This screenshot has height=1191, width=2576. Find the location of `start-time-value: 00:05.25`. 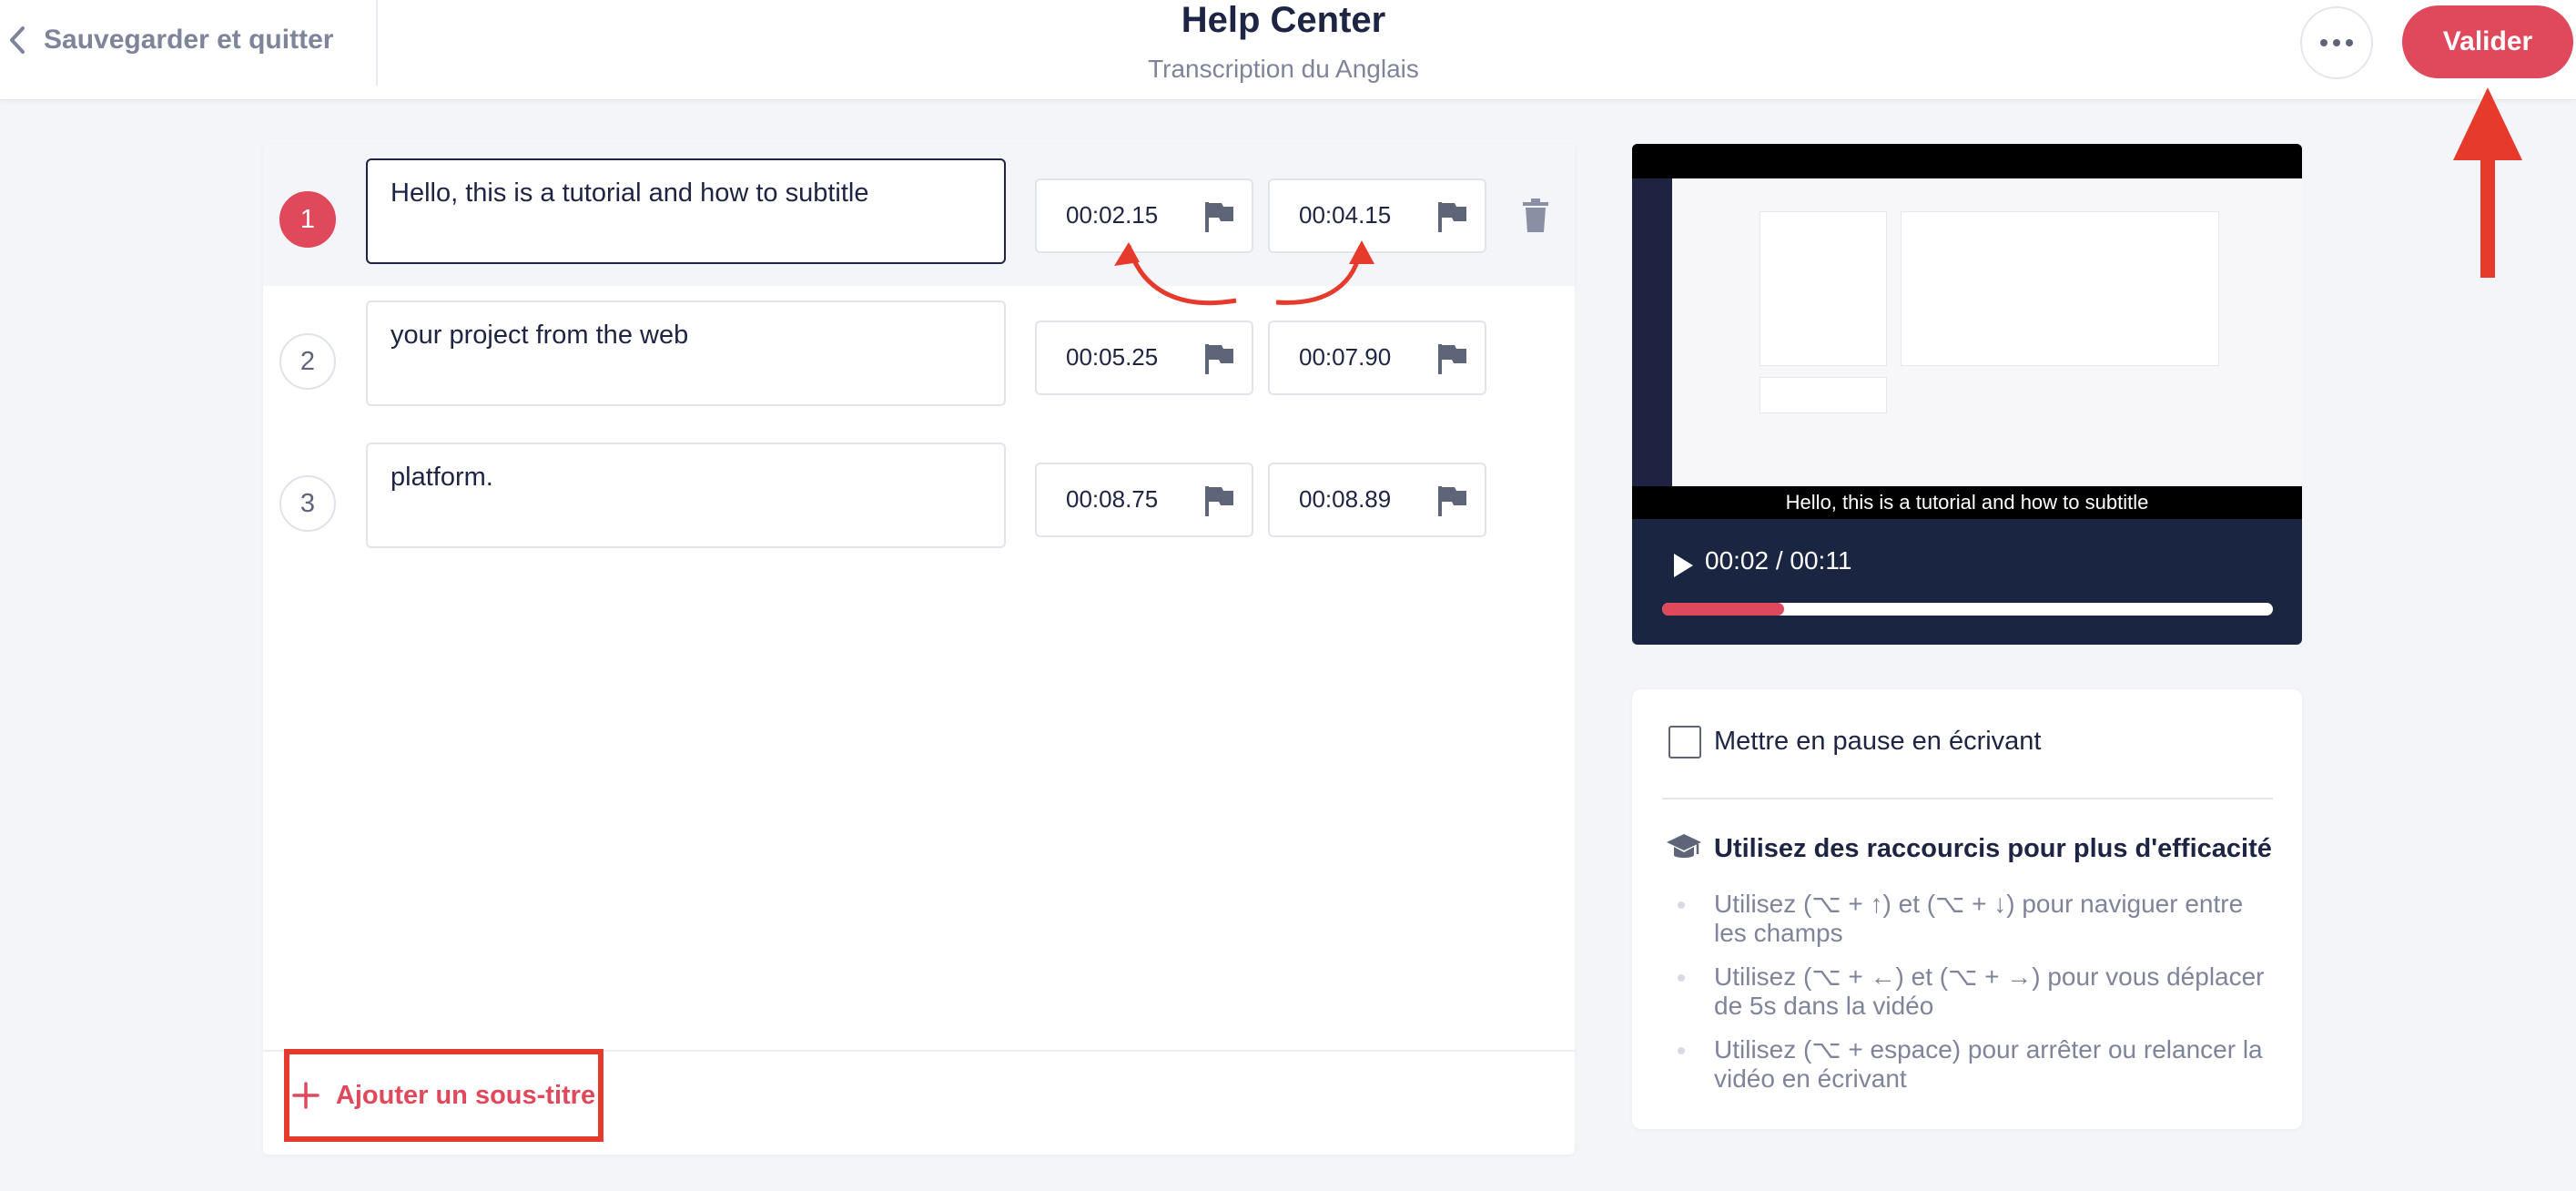

start-time-value: 00:05.25 is located at coordinates (1112, 357).